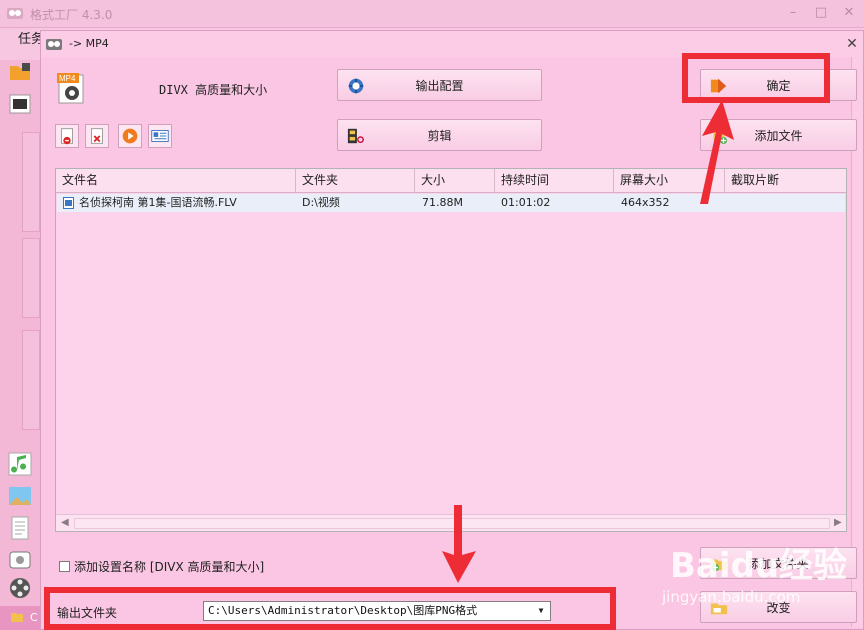 This screenshot has width=864, height=630. What do you see at coordinates (821, 13) in the screenshot?
I see `maximize-button: □` at bounding box center [821, 13].